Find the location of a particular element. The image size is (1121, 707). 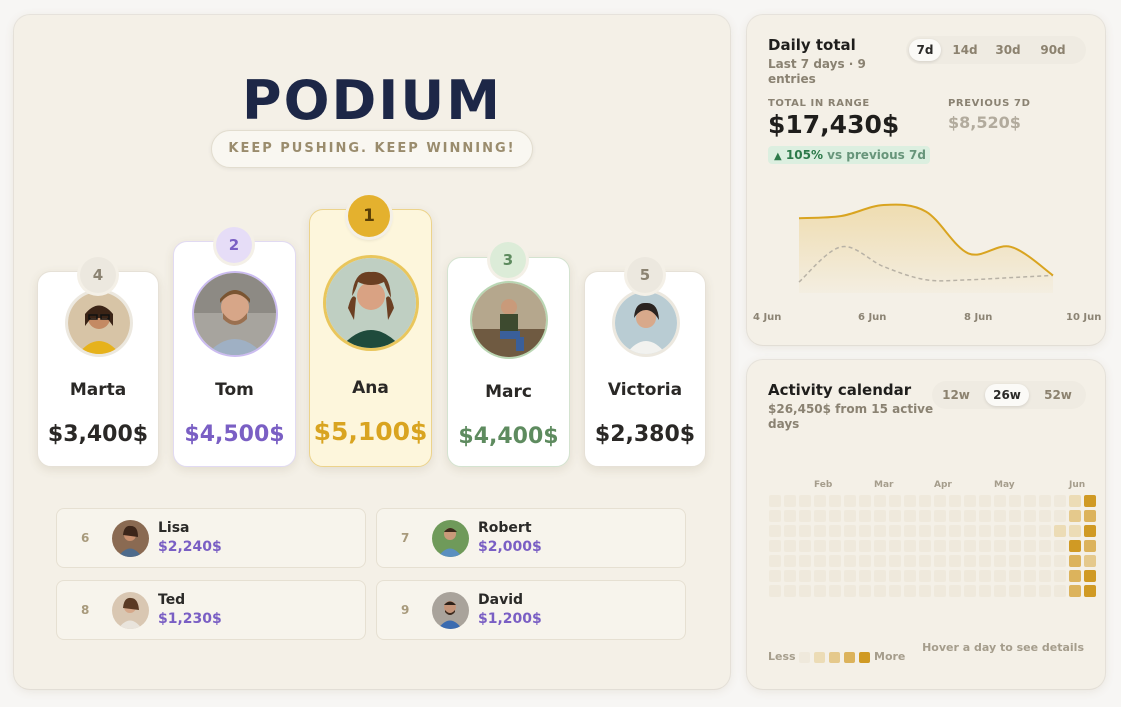

podium-card-rank-4: Marta $3,400$ is located at coordinates (98, 369).